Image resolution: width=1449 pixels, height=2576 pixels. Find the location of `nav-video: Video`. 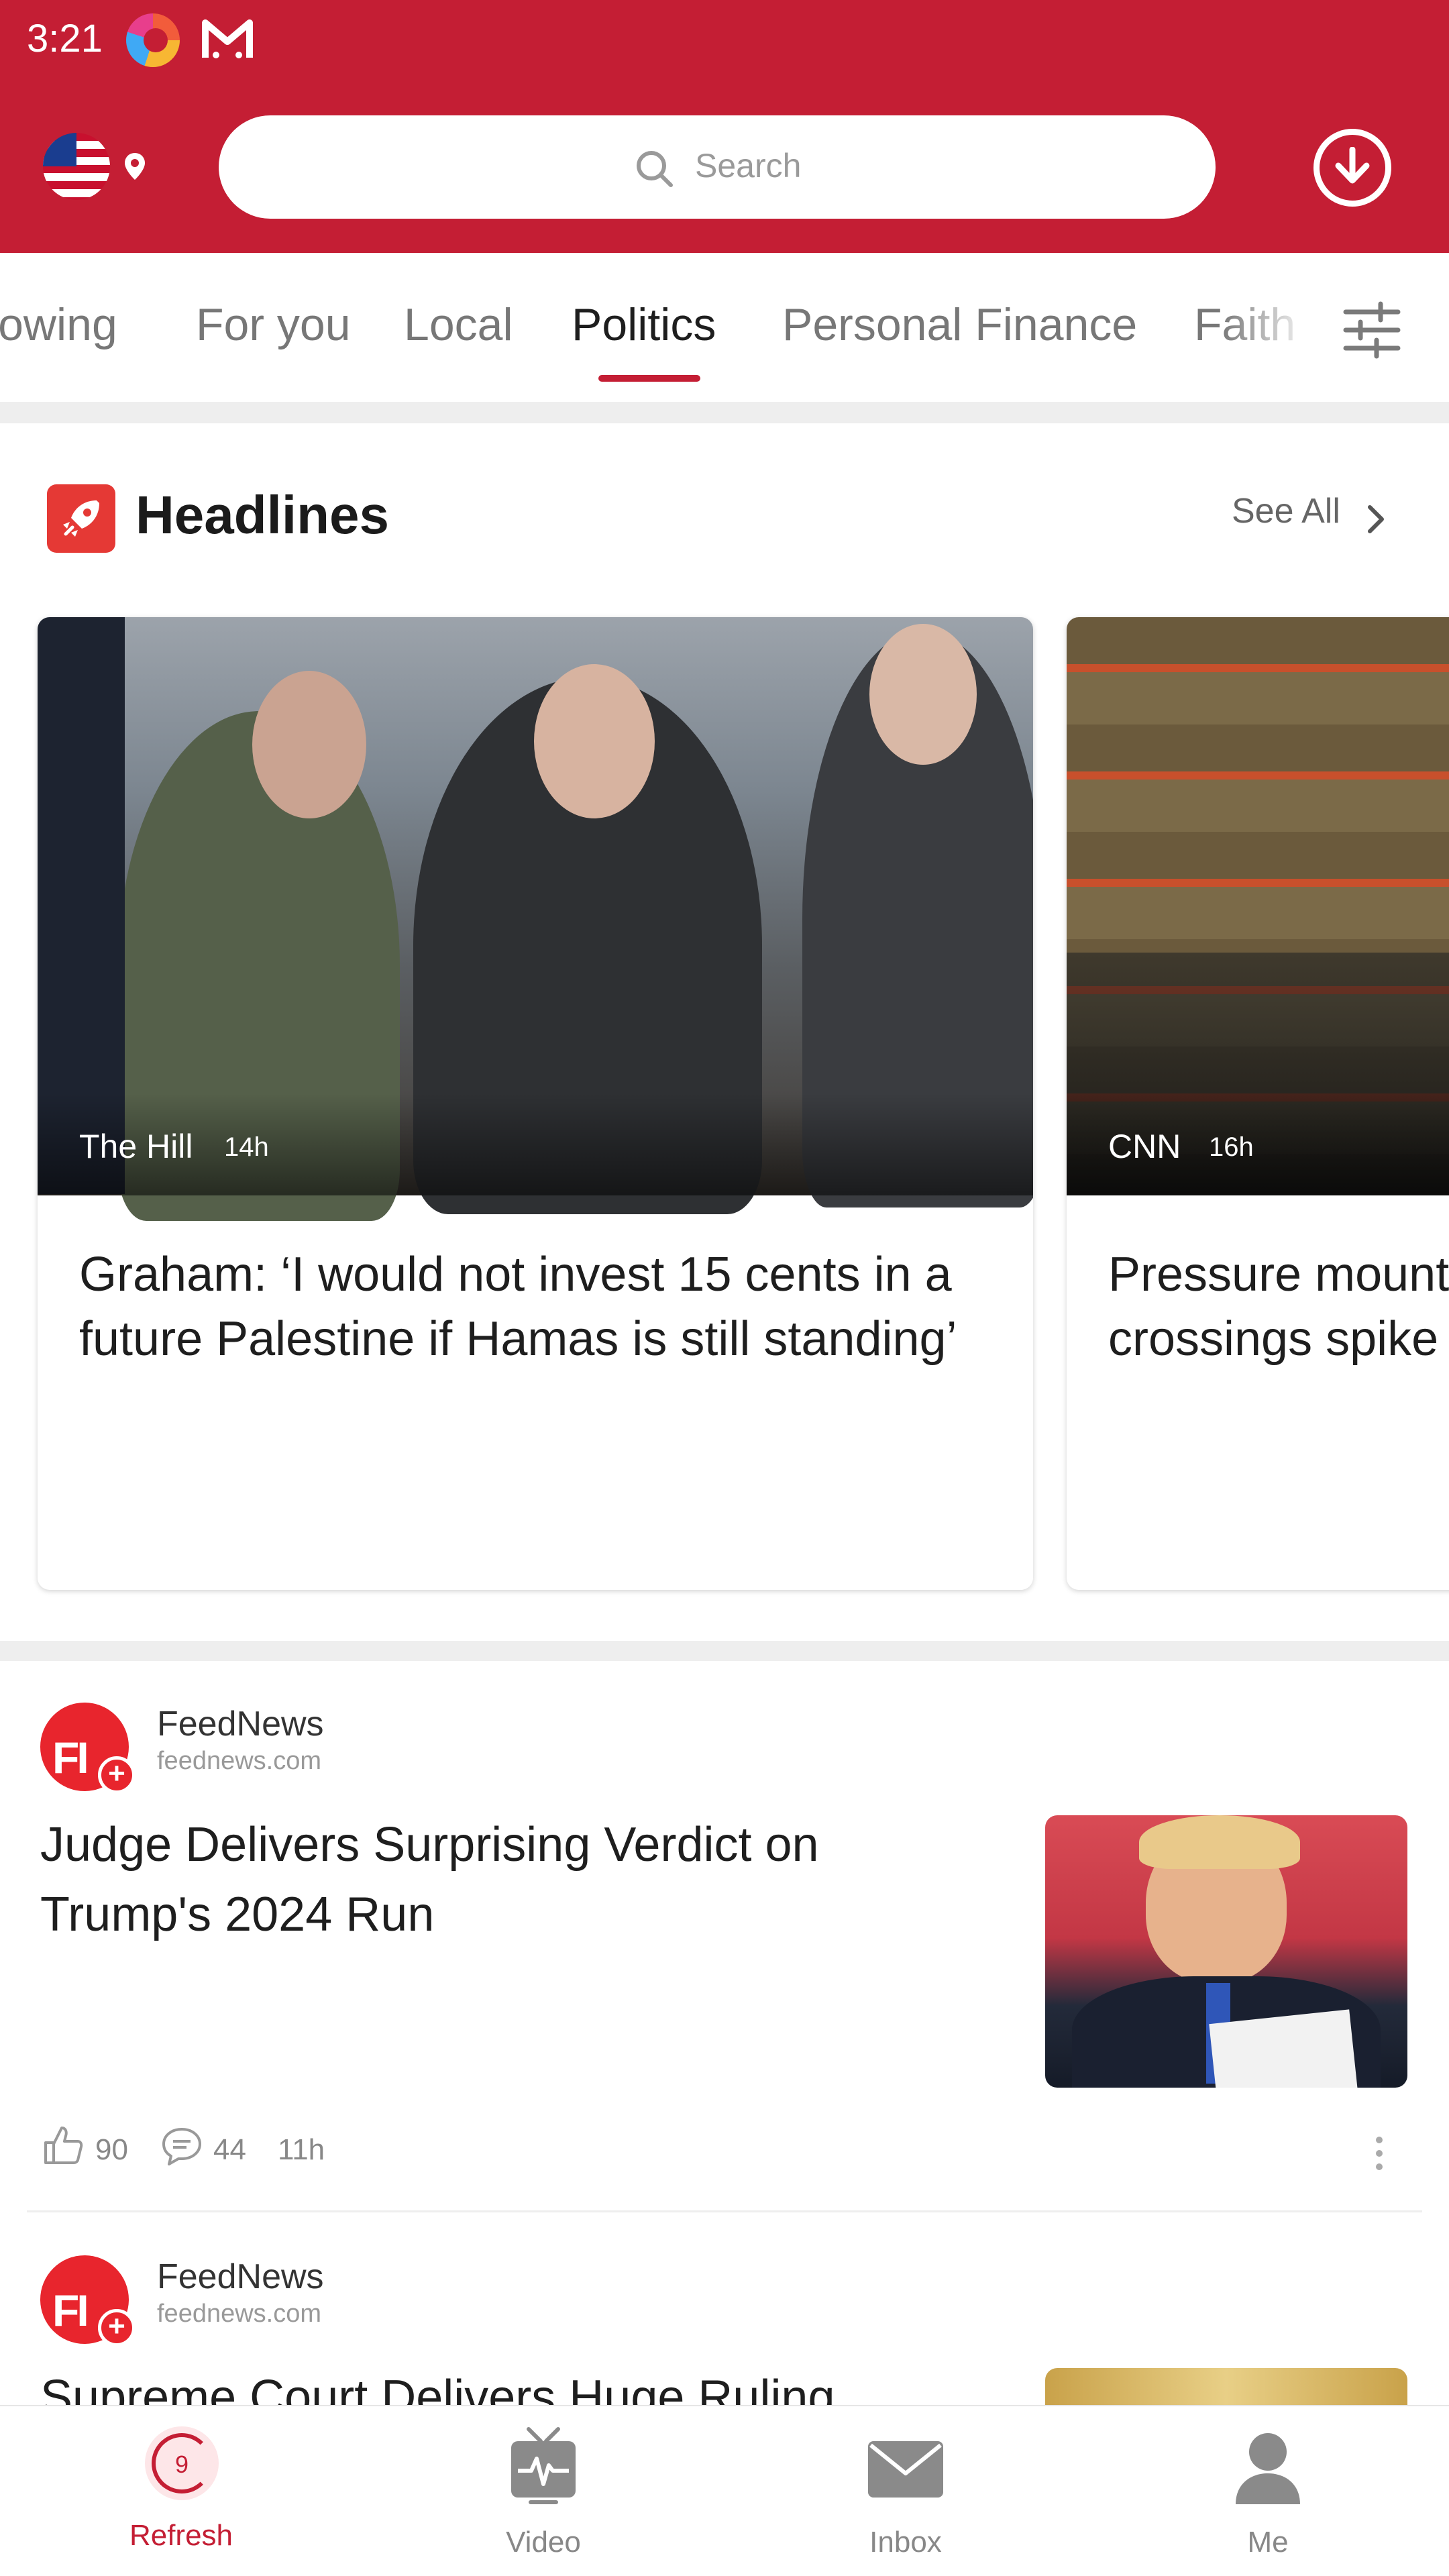

nav-video: Video is located at coordinates (543, 2491).